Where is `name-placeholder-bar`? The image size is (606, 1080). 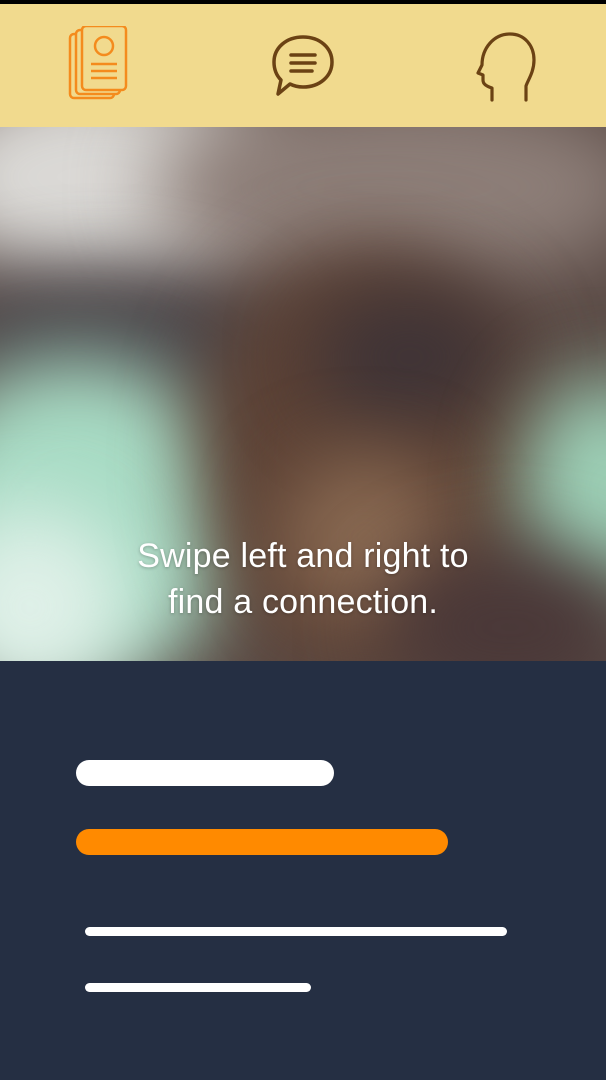
name-placeholder-bar is located at coordinates (205, 773).